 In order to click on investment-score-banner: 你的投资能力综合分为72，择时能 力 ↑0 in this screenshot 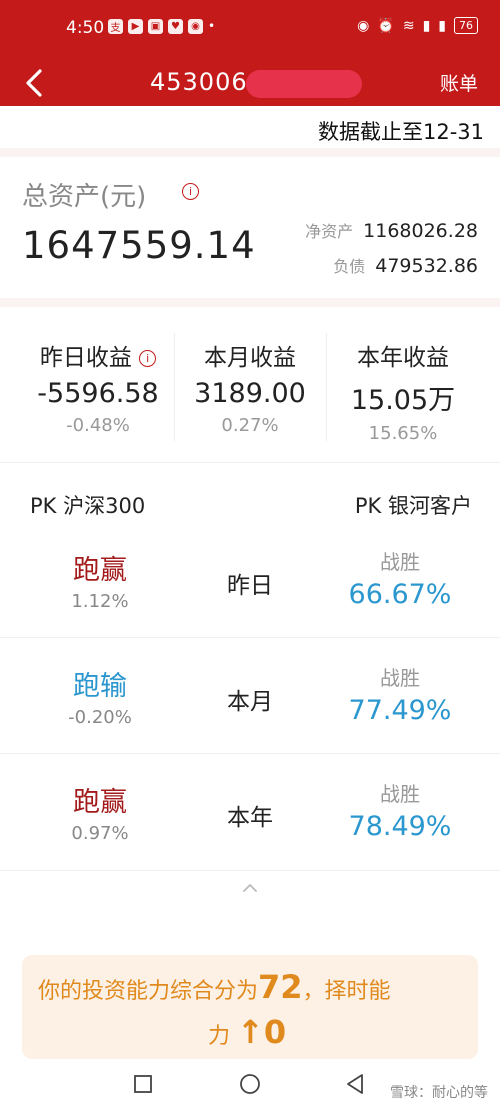, I will do `click(250, 1007)`.